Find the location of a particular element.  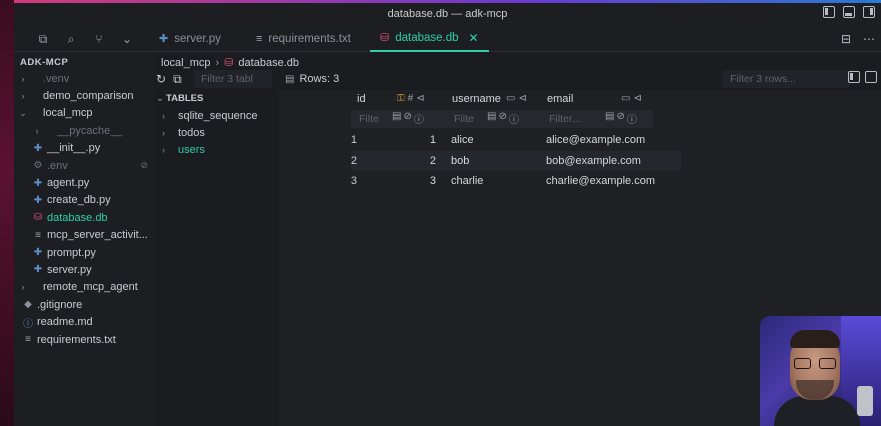

tree-item-local-mcp: ⌄ local_mcp is located at coordinates (84, 113).